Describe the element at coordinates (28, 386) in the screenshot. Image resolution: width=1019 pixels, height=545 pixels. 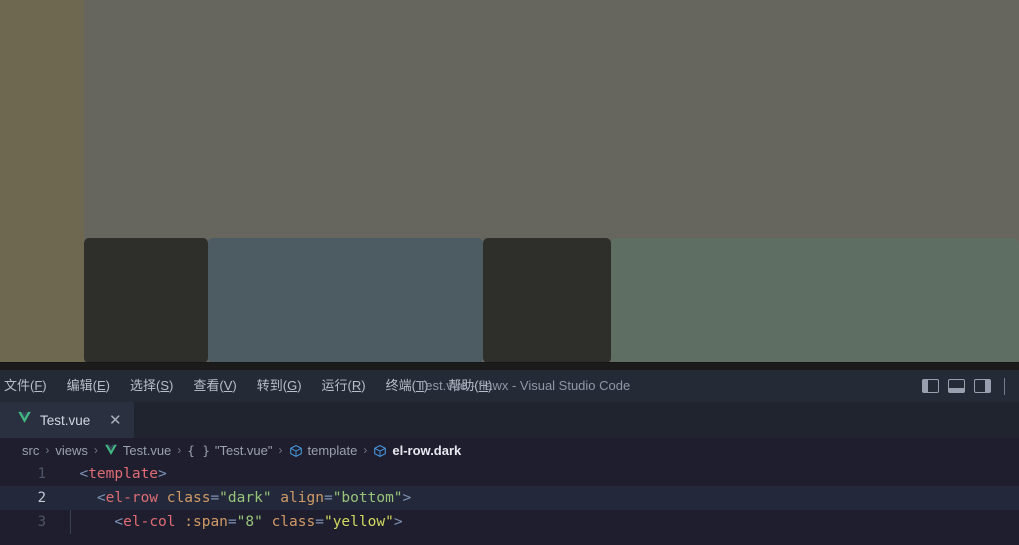
I see `menu-item-1: 文件(F)` at that location.